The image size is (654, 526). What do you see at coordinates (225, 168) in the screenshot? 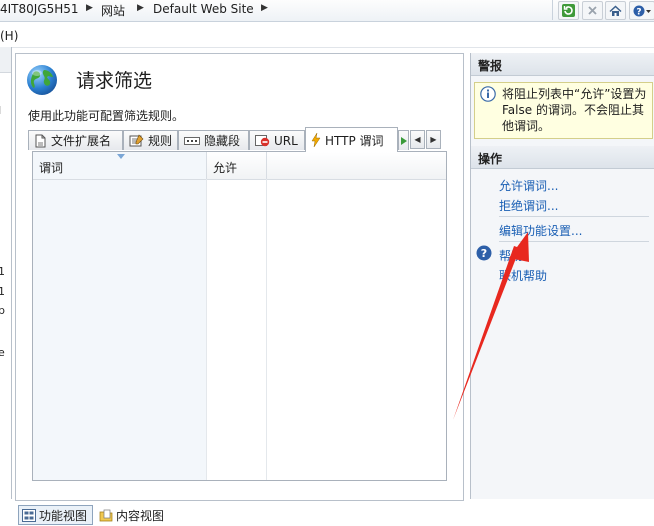
I see `column-header-label: 允许` at bounding box center [225, 168].